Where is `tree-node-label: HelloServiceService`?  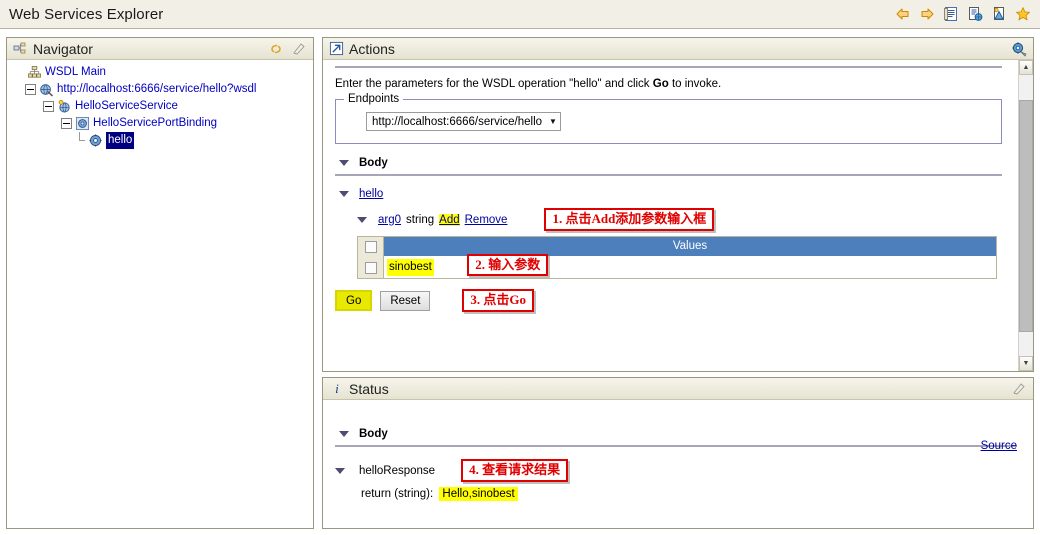 tree-node-label: HelloServiceService is located at coordinates (126, 106).